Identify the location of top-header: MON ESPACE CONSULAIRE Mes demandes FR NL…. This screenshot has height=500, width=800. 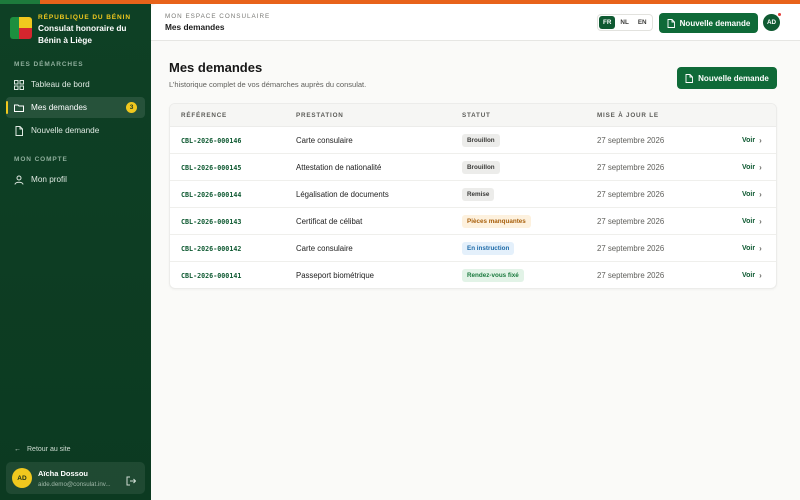
(475, 22).